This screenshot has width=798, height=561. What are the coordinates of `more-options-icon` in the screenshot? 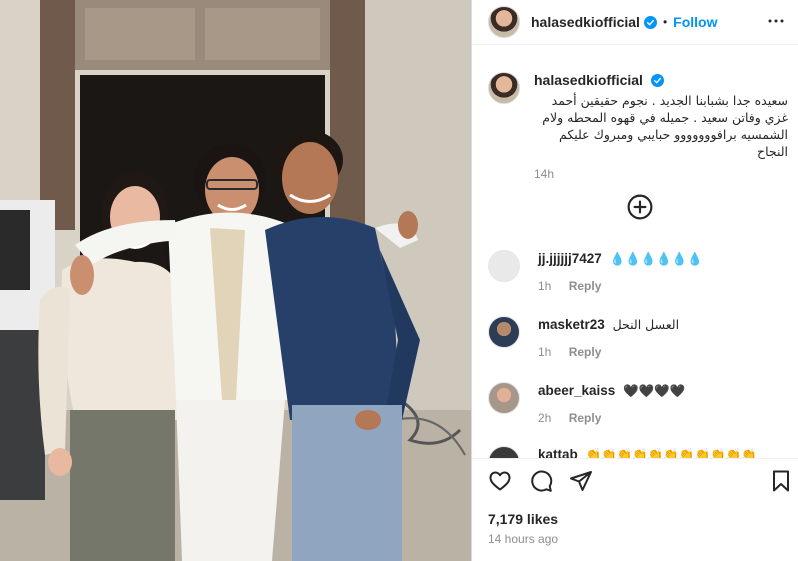 It's located at (776, 21).